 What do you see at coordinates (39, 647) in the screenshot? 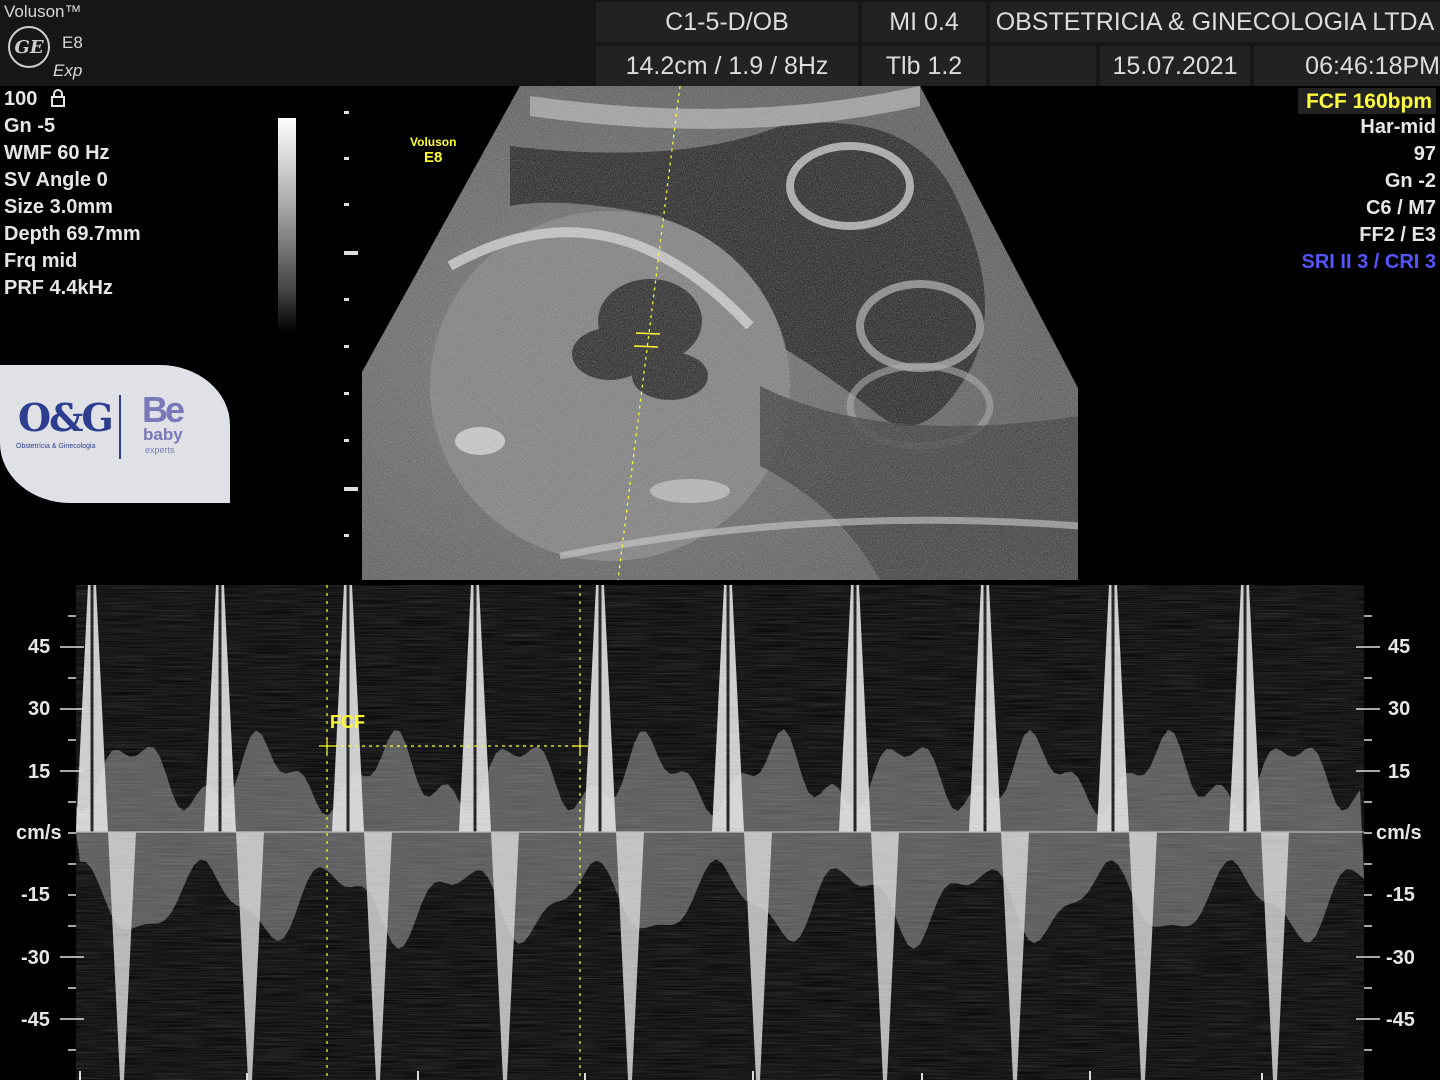
I see `scale-left-45: 45` at bounding box center [39, 647].